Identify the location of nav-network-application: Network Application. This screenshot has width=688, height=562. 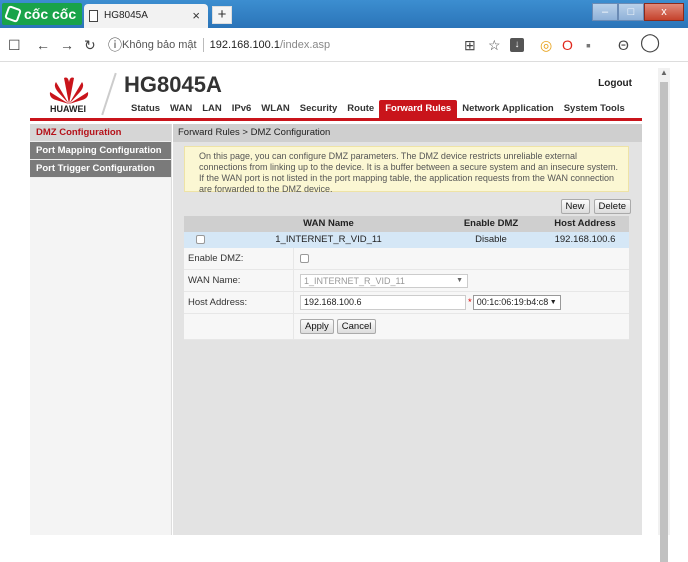
(508, 109).